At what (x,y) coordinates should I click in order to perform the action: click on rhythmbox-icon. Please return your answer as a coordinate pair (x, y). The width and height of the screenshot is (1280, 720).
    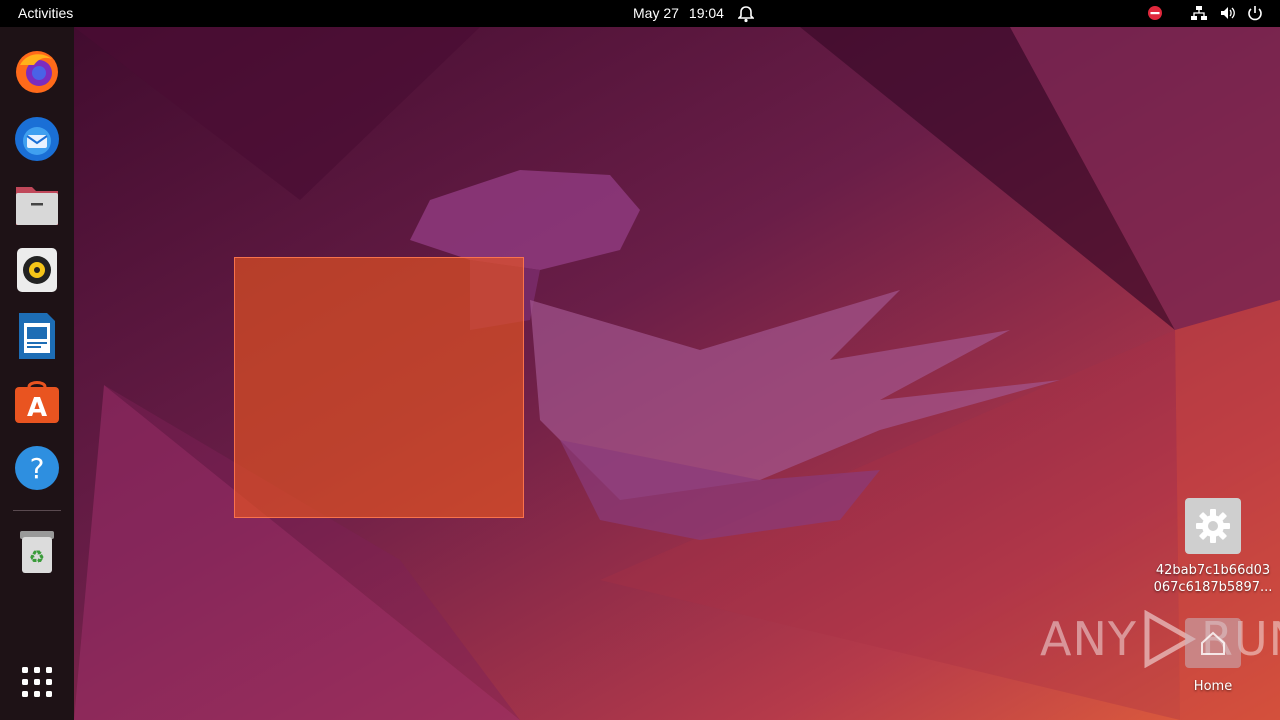
    Looking at the image, I should click on (37, 270).